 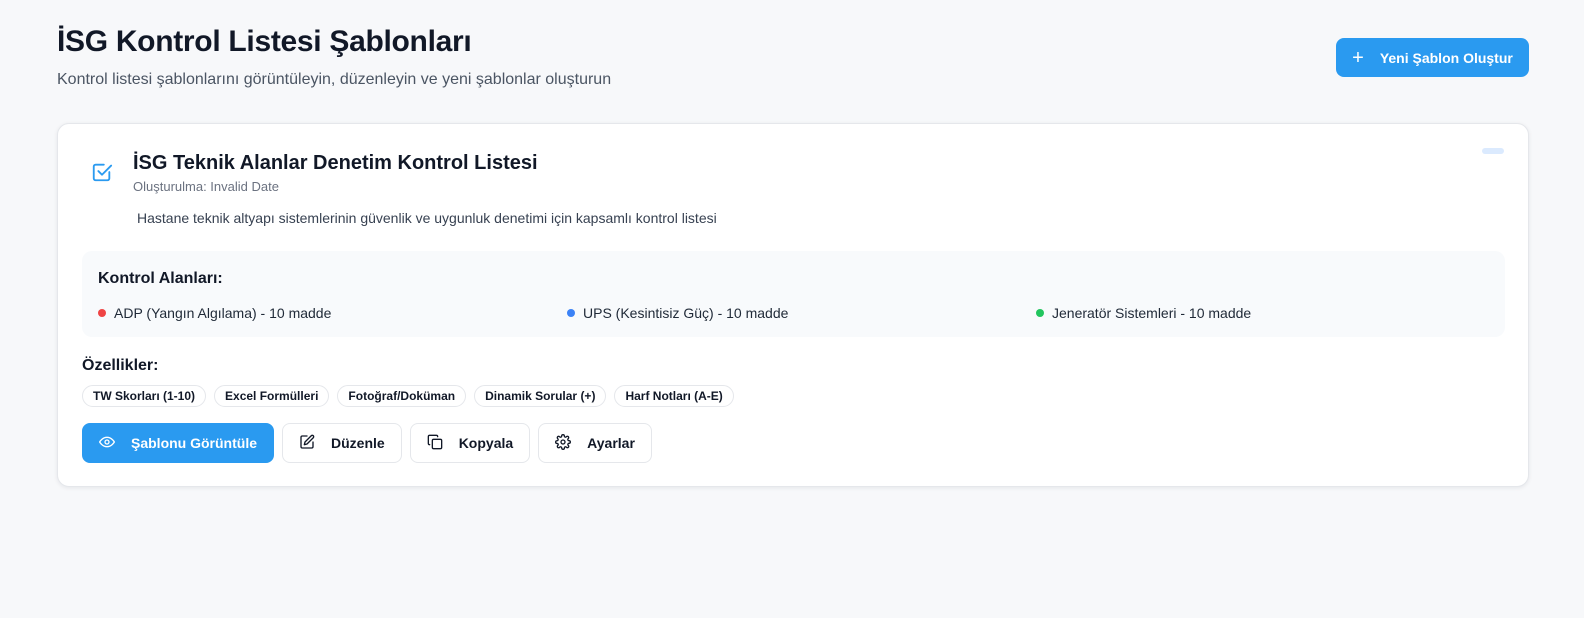 What do you see at coordinates (486, 443) in the screenshot?
I see `copy-button-label: Kopyala` at bounding box center [486, 443].